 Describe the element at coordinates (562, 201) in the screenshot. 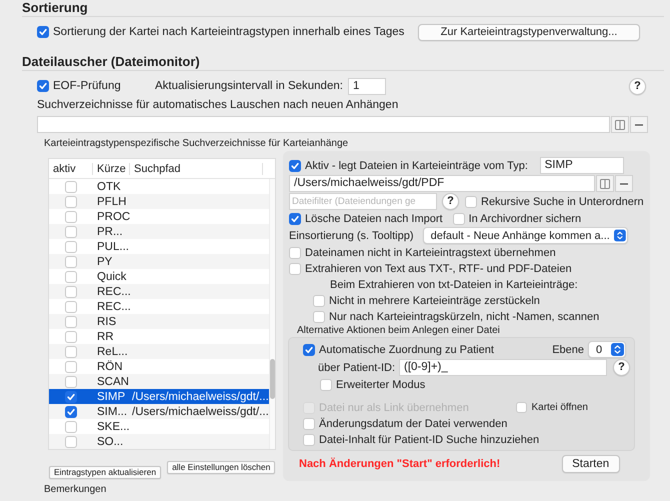

I see `checkbox-label: Rekursive Suche in Unterordnern` at that location.